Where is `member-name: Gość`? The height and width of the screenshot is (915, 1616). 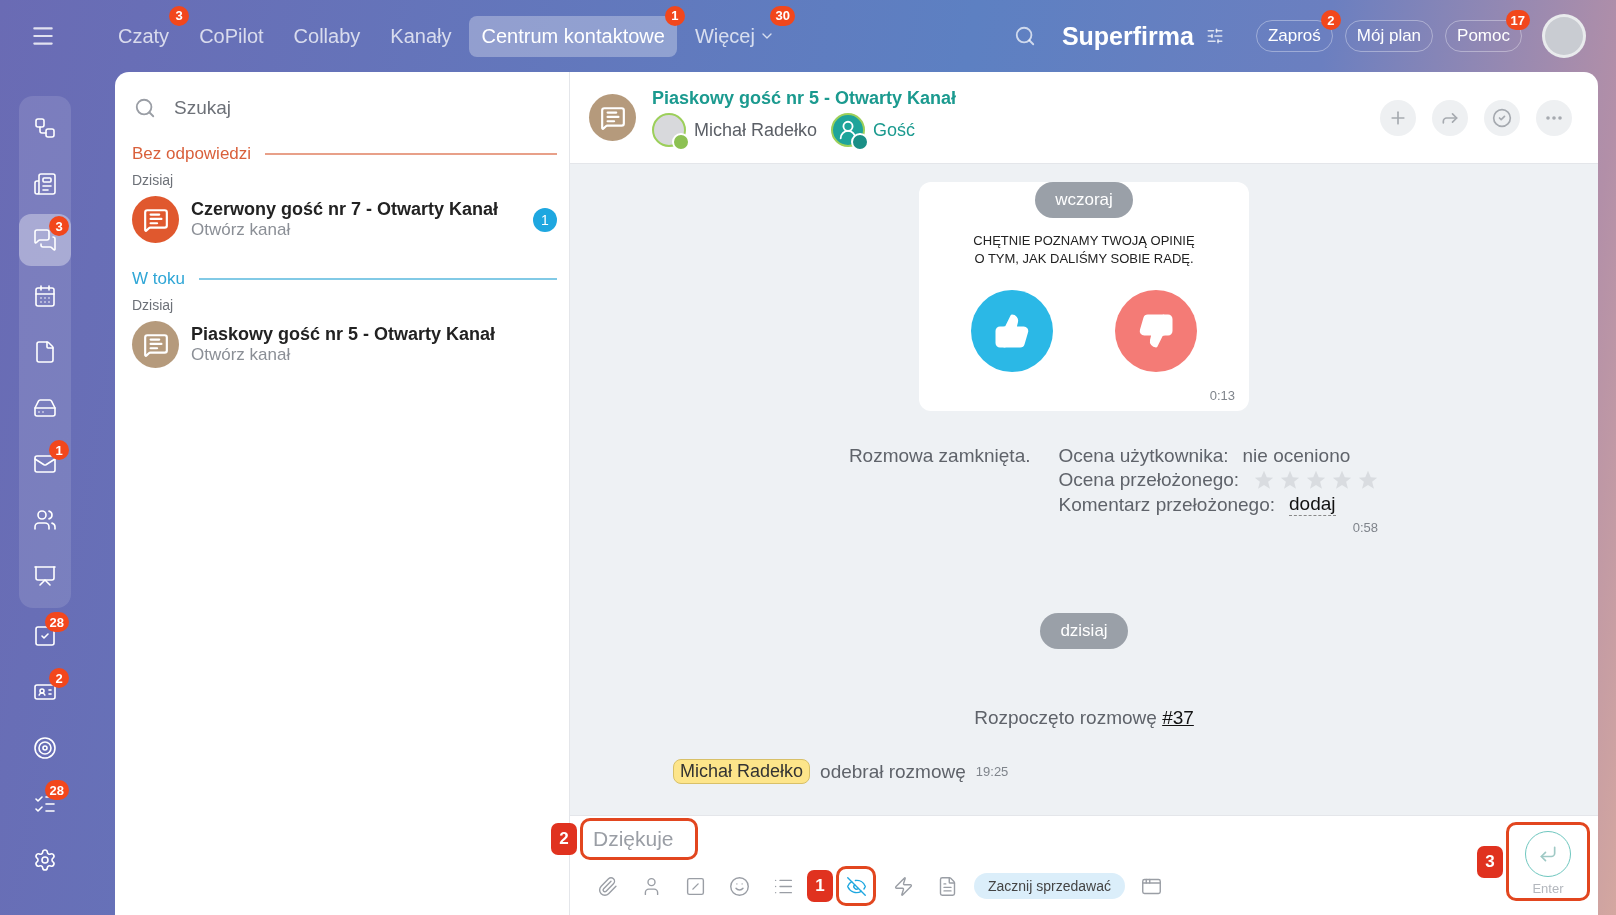 member-name: Gość is located at coordinates (894, 130).